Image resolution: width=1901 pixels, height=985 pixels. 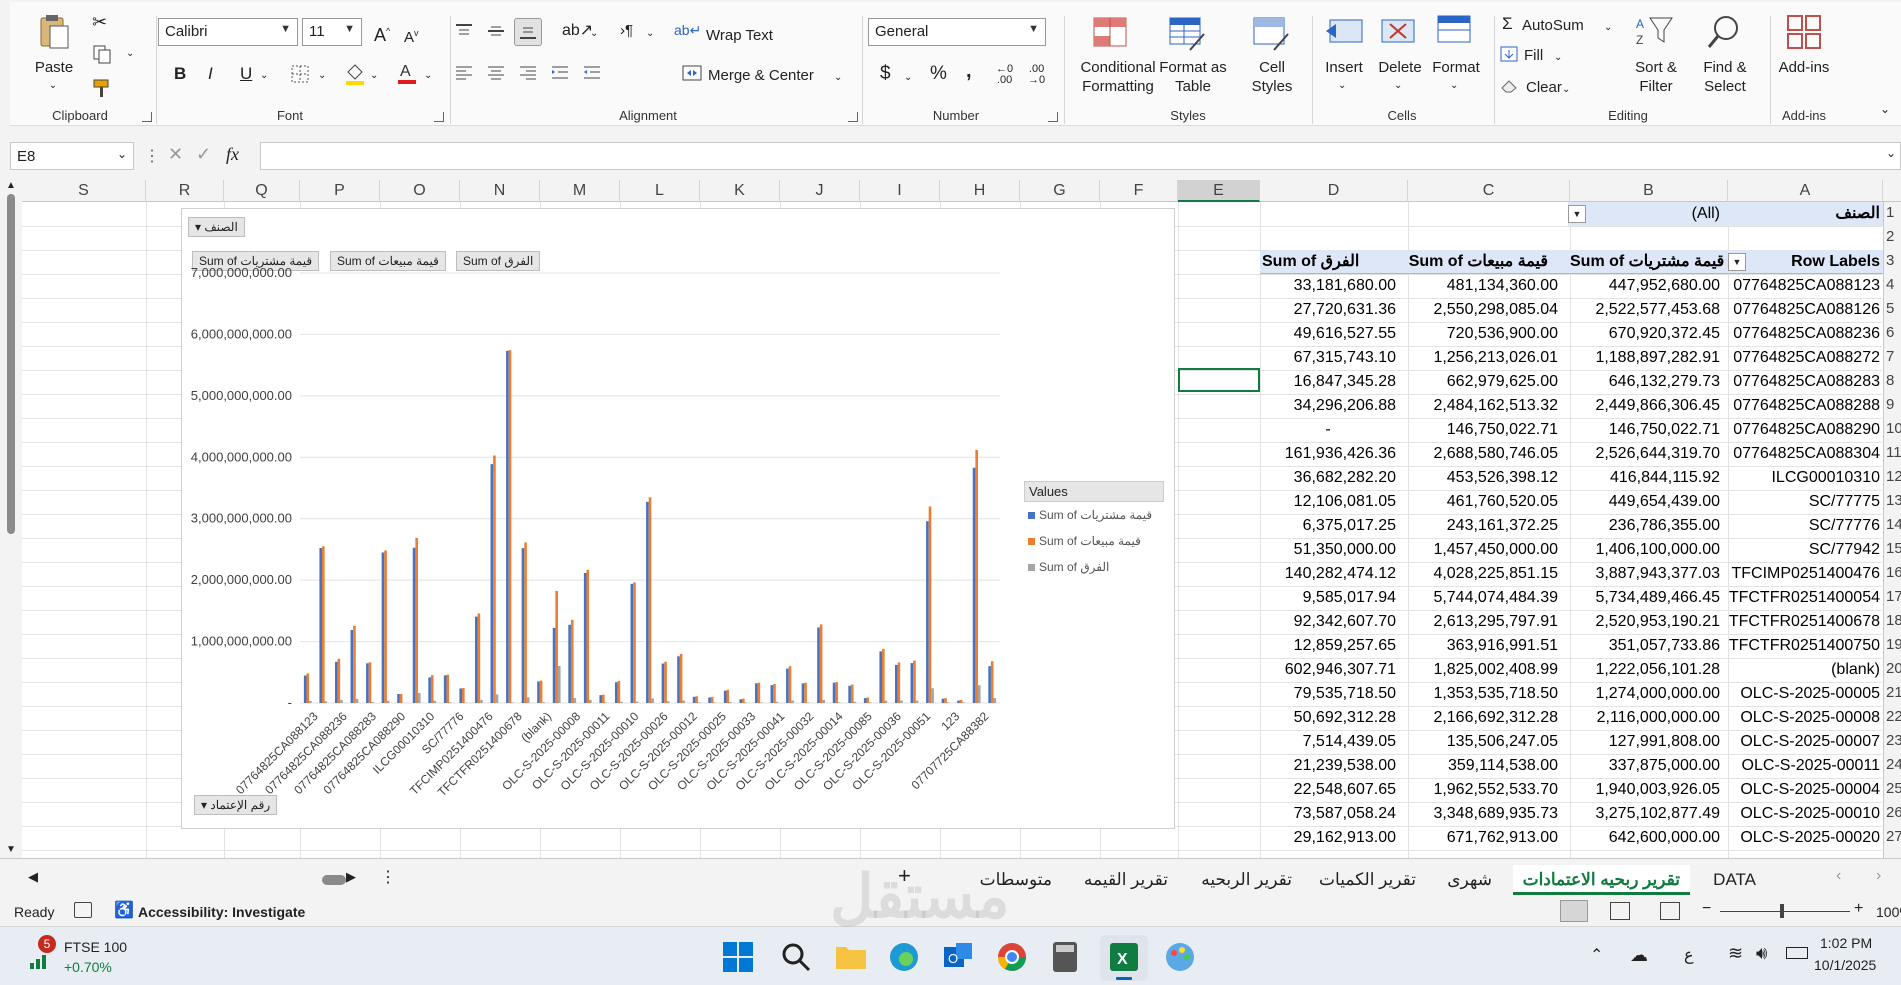 I want to click on font-launcher-icon, so click(x=439, y=117).